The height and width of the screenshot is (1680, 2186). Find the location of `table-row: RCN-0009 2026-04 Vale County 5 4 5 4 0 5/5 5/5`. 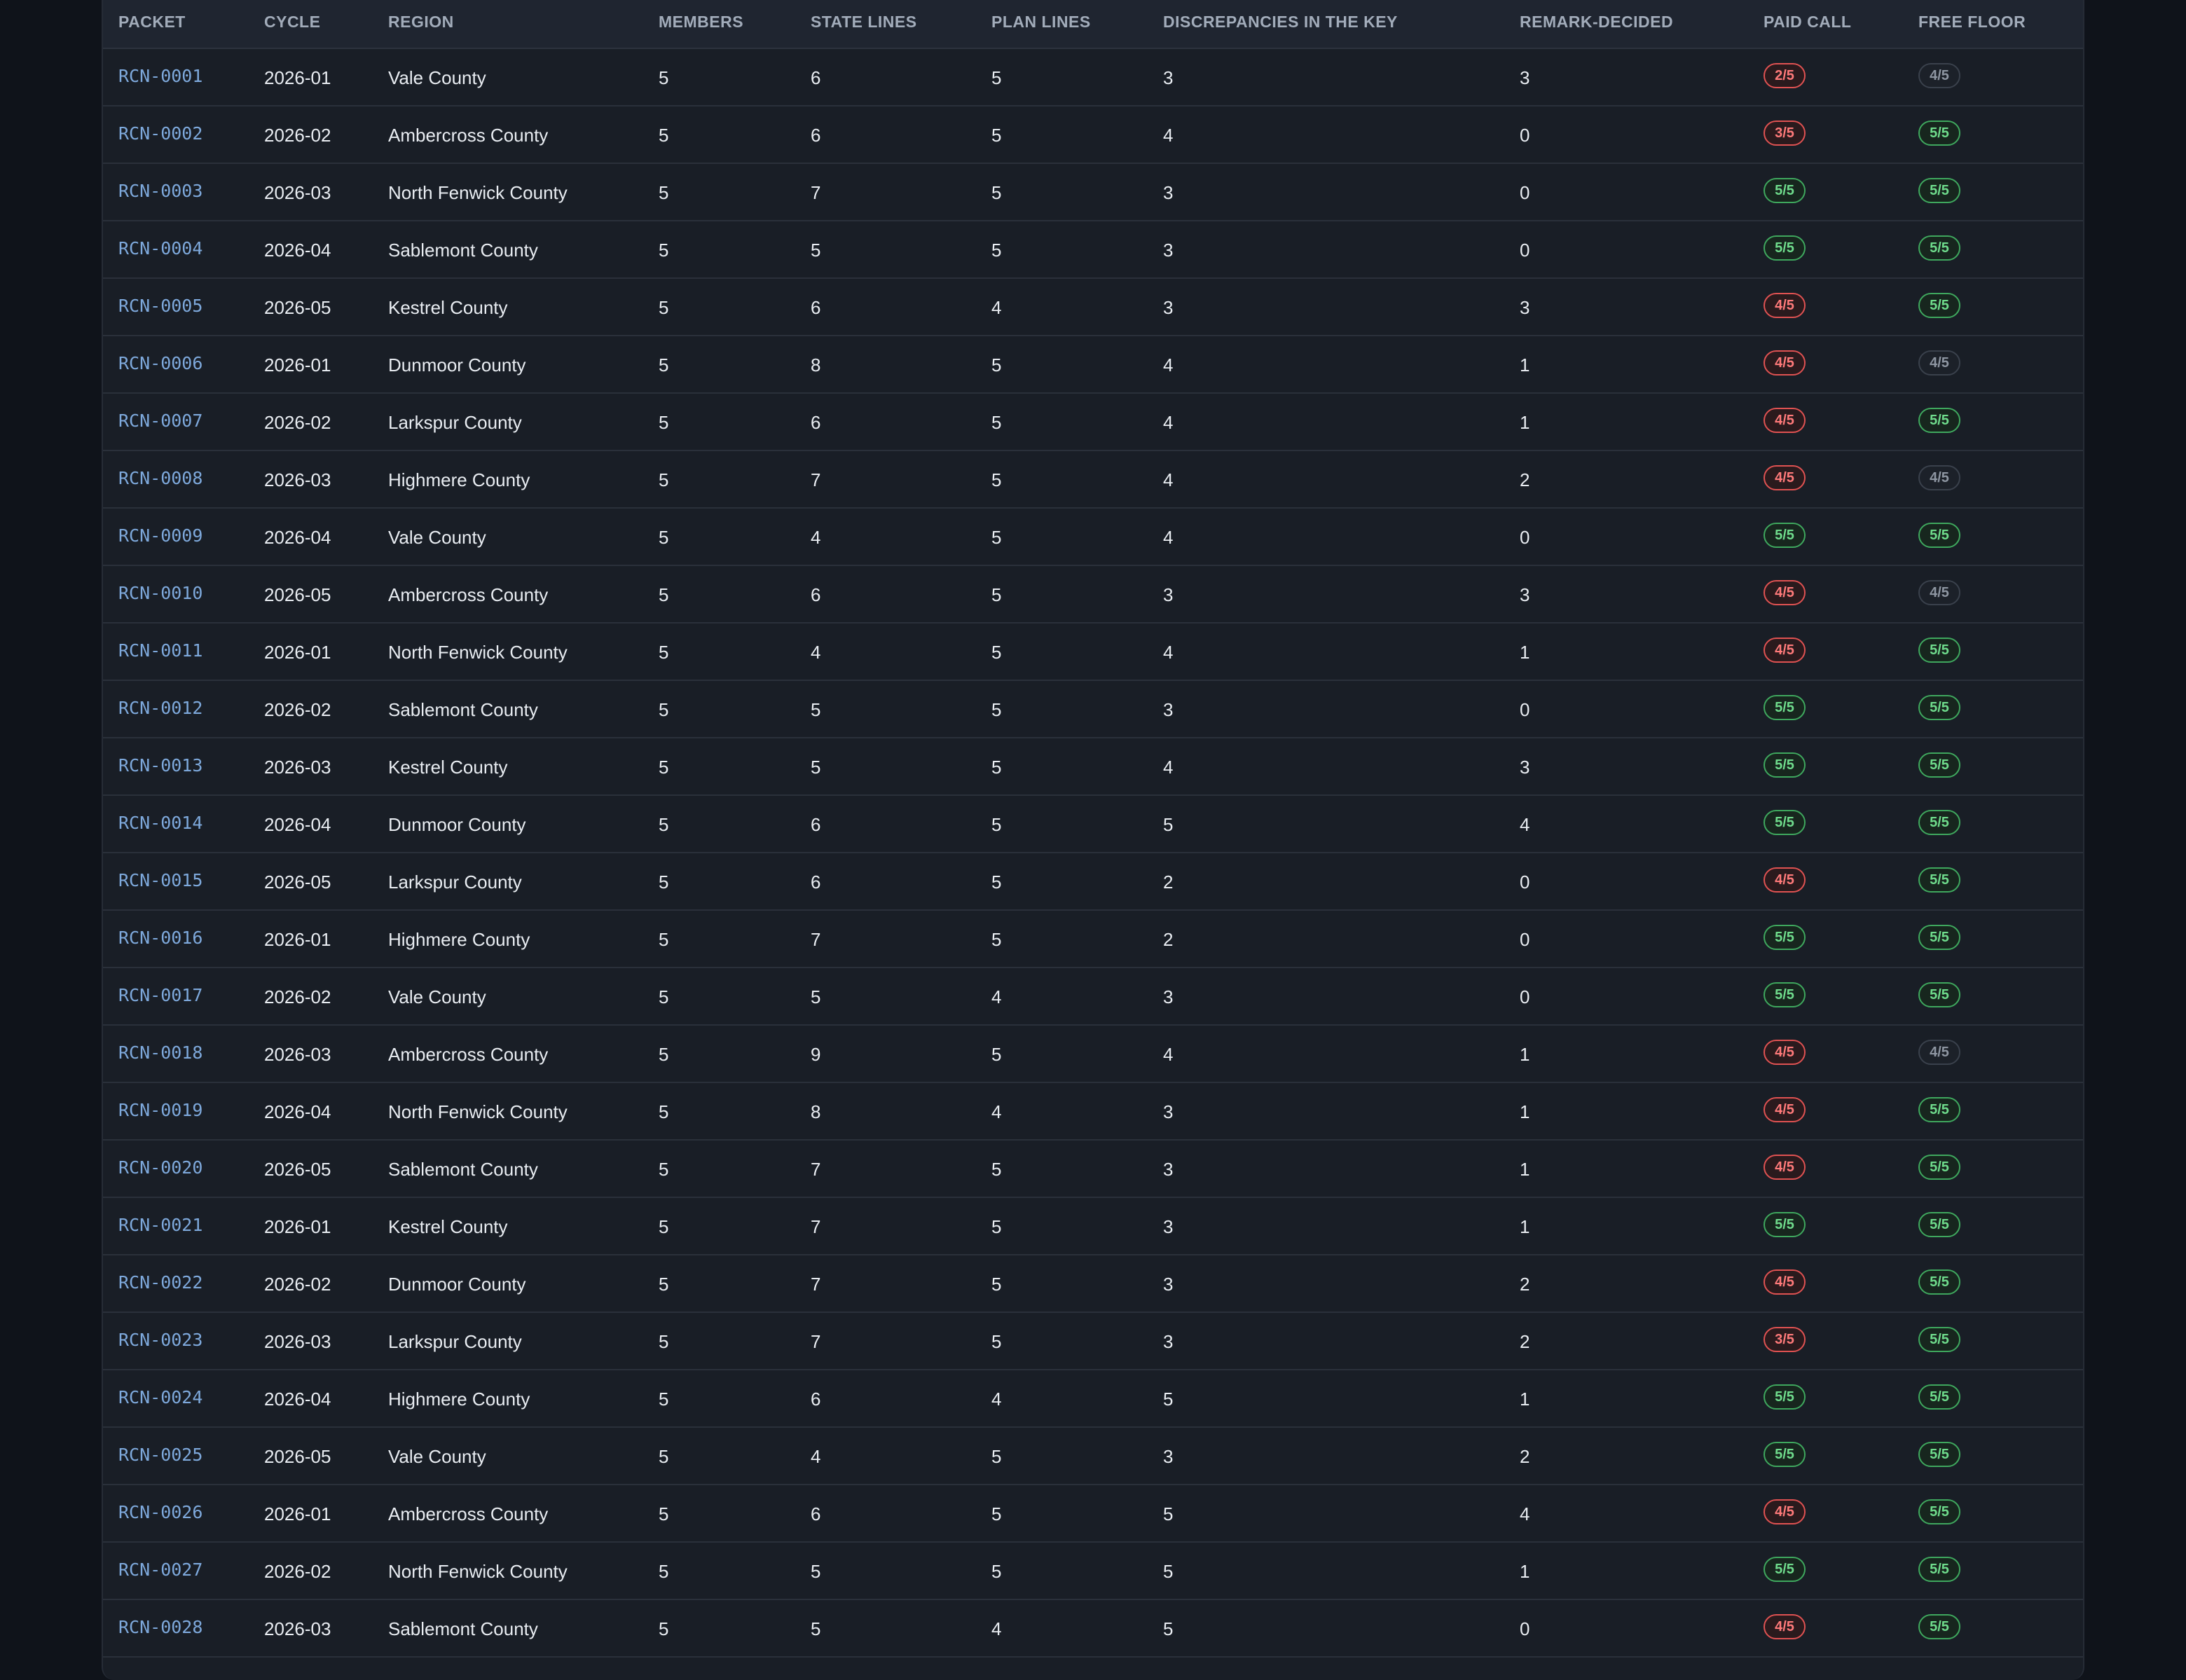

table-row: RCN-0009 2026-04 Vale County 5 4 5 4 0 5/5 5/5 is located at coordinates (1093, 536).